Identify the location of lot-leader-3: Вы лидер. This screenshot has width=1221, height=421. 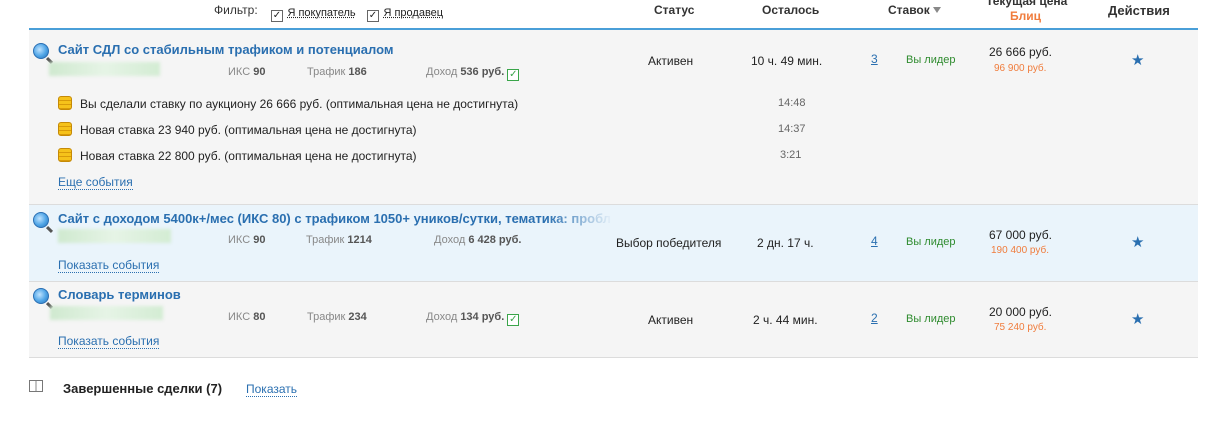
(931, 319).